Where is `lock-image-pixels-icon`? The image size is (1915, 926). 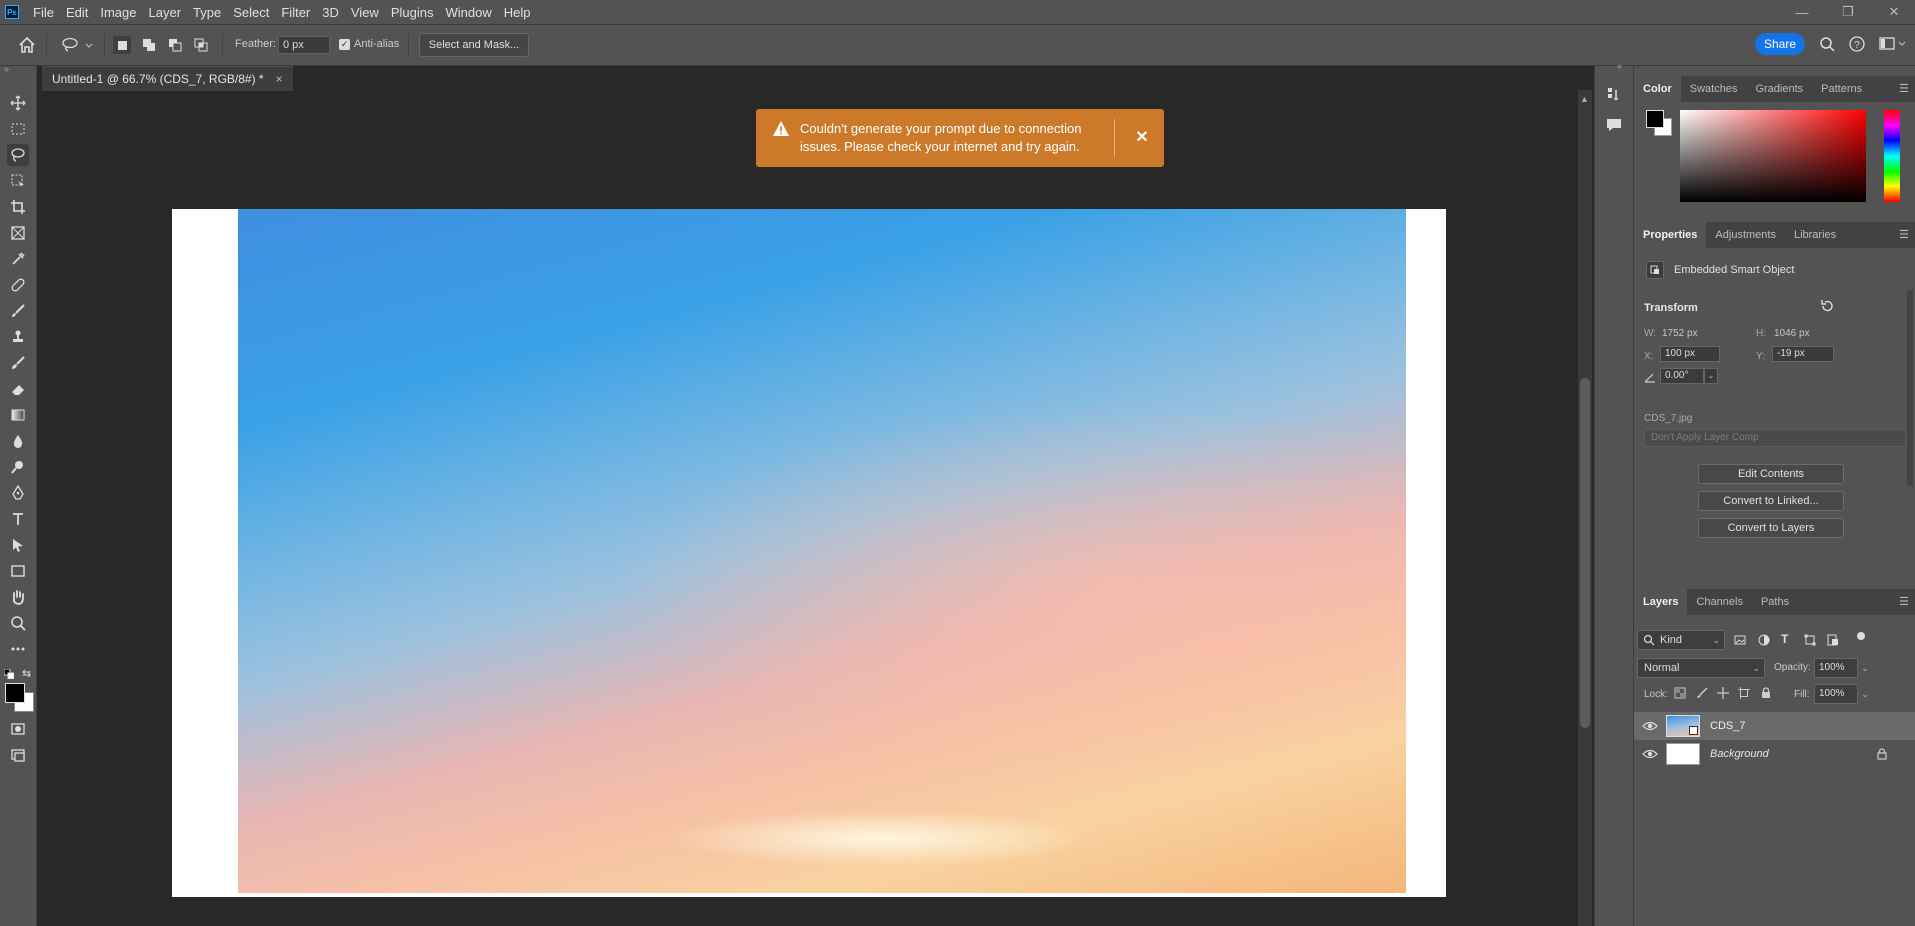
lock-image-pixels-icon is located at coordinates (1702, 693).